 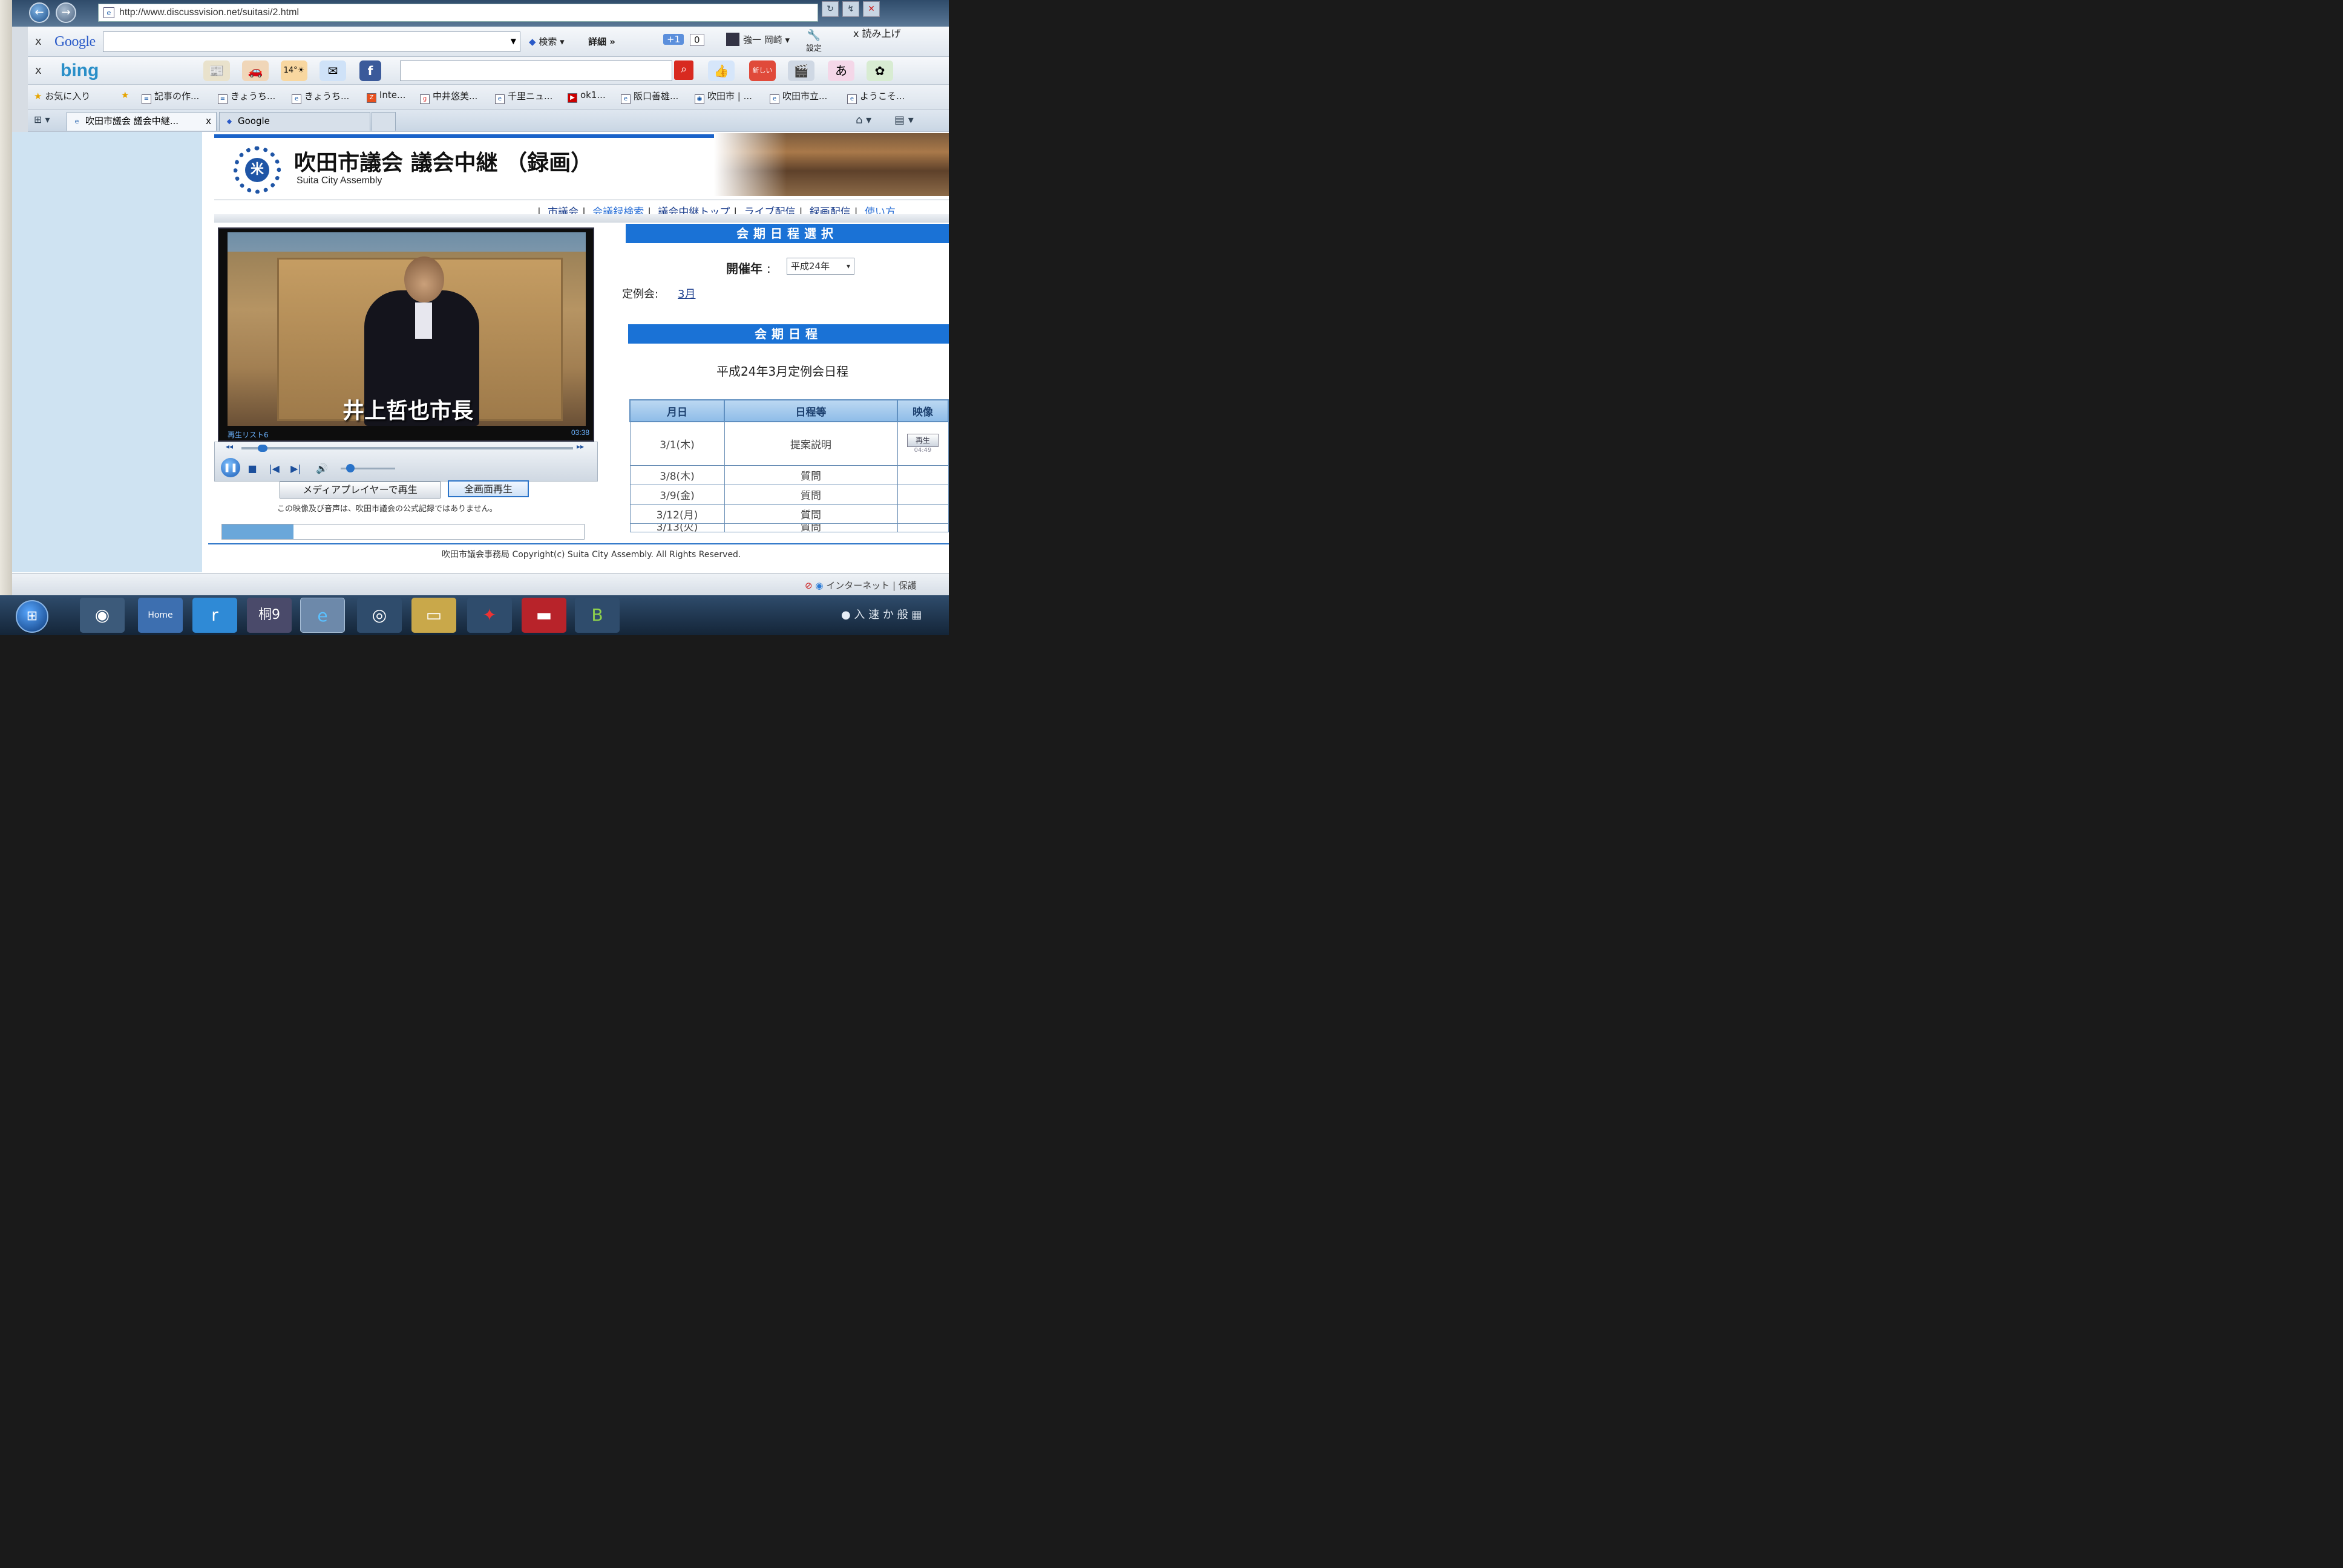 What do you see at coordinates (32, 617) in the screenshot?
I see `start-button: ⊞` at bounding box center [32, 617].